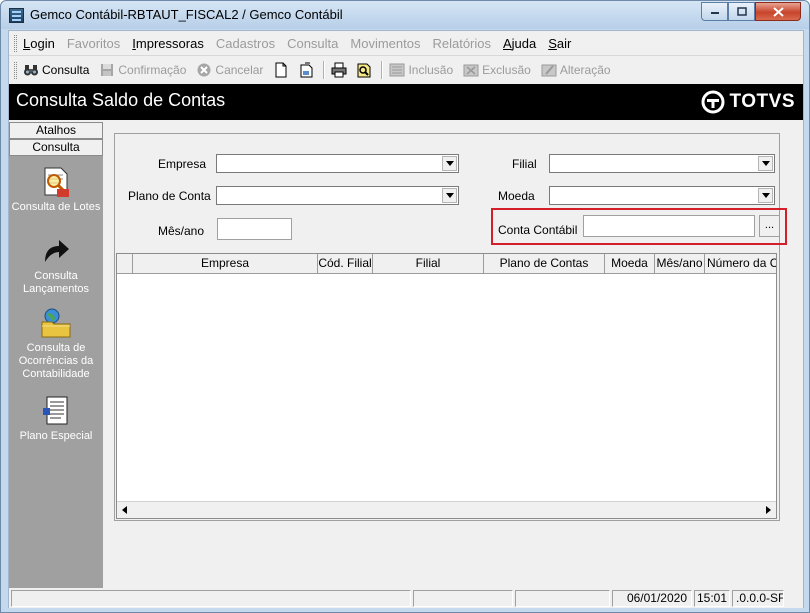 This screenshot has width=810, height=613. What do you see at coordinates (461, 43) in the screenshot?
I see `menu-relatorios: Relatórios` at bounding box center [461, 43].